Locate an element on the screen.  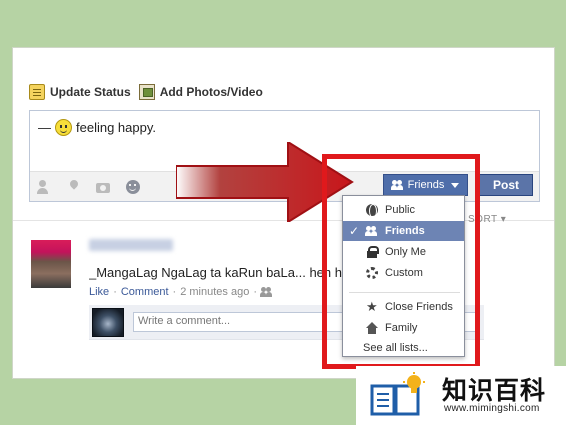
status-text: — feeling happy. is located at coordinates (97, 127).